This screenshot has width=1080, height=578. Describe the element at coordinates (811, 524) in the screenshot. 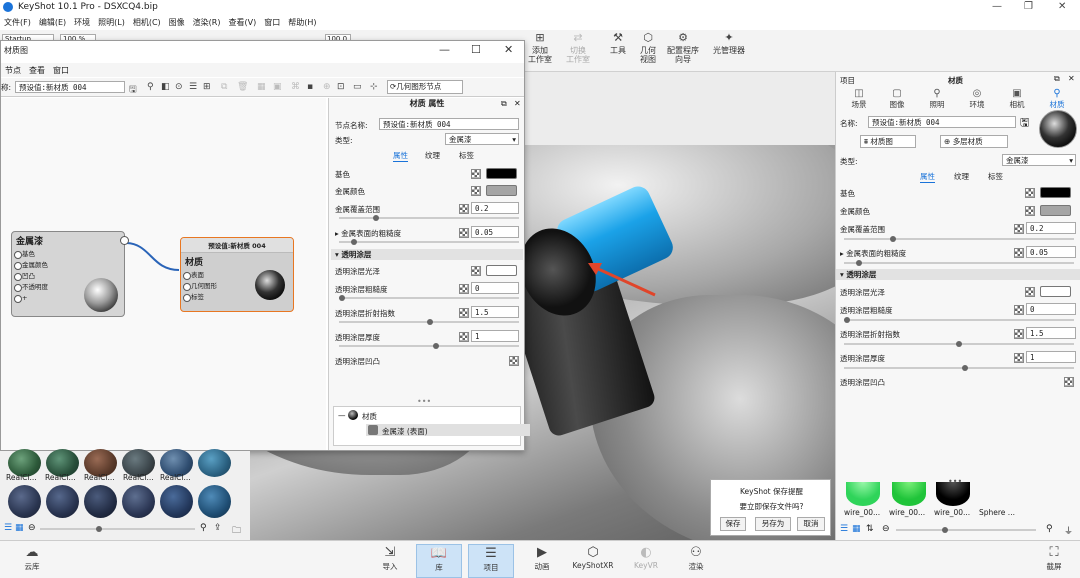

I see `cancel-button: 取消` at that location.